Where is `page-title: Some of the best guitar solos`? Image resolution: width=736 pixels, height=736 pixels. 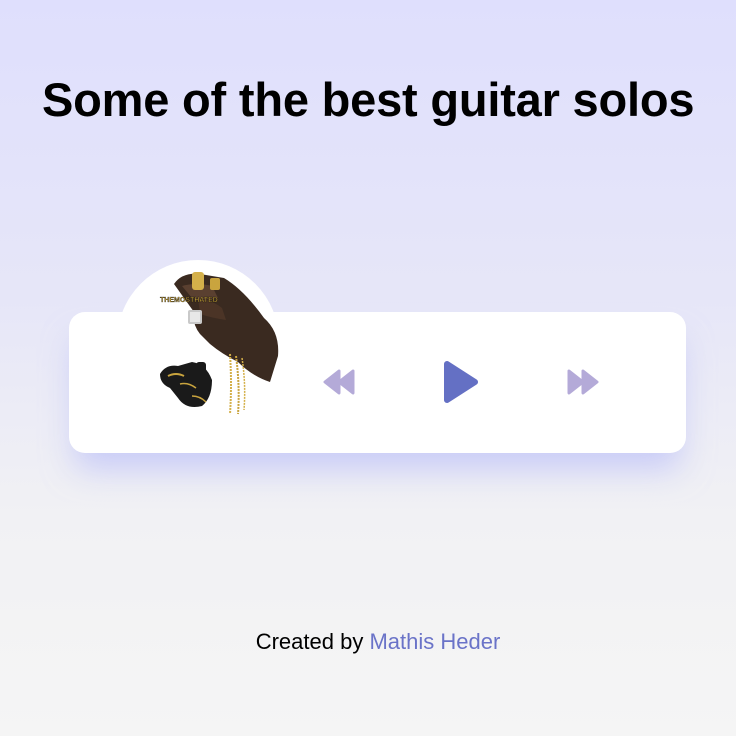
page-title: Some of the best guitar solos is located at coordinates (368, 99).